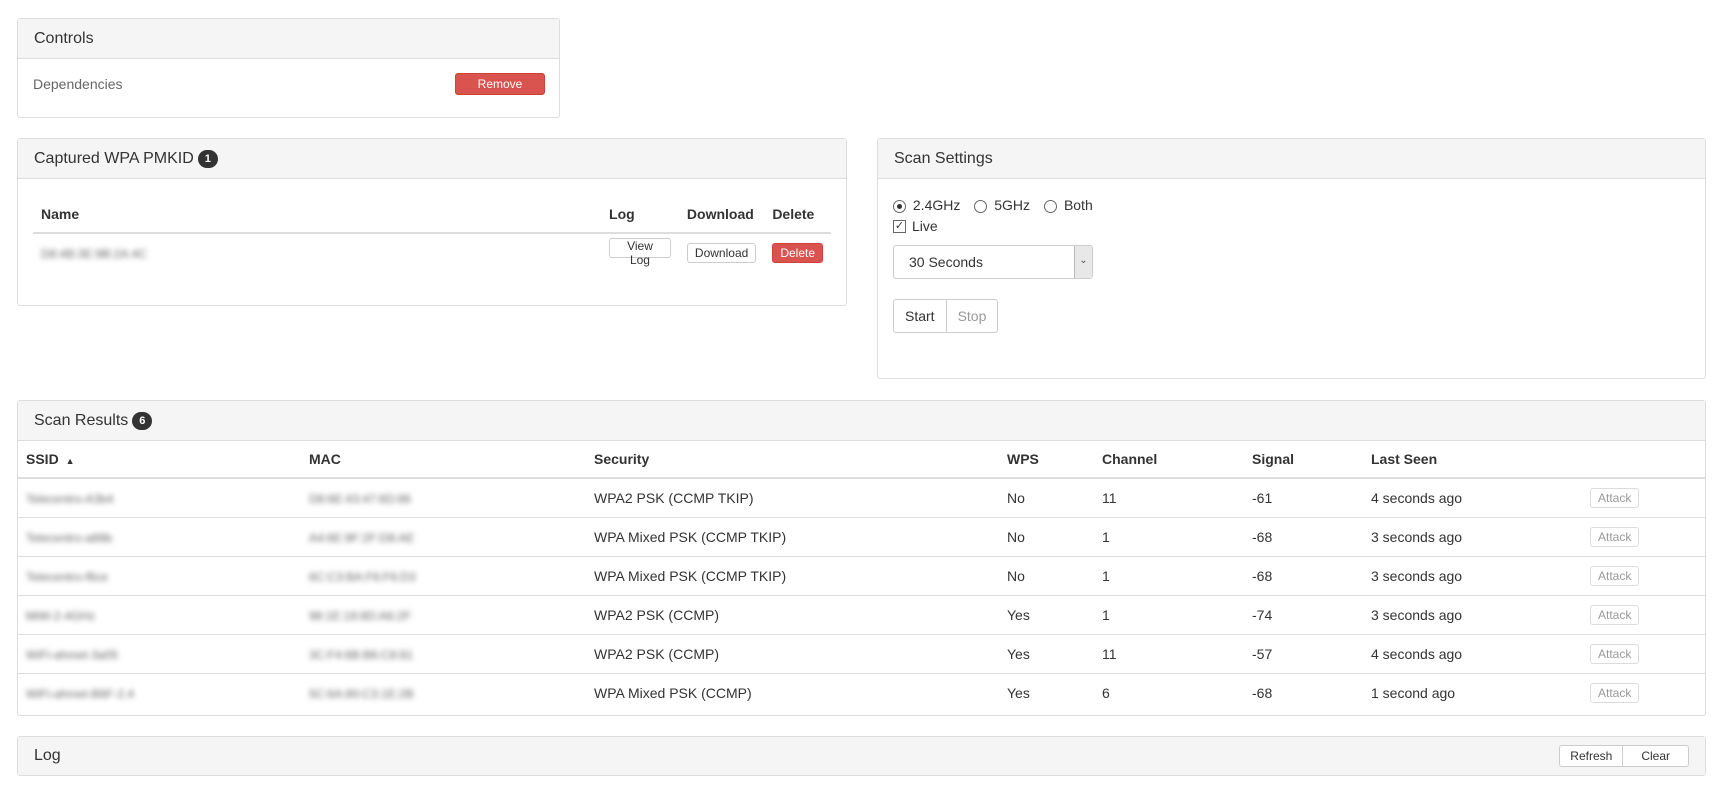 The width and height of the screenshot is (1716, 812). I want to click on remove-button: Remove, so click(500, 84).